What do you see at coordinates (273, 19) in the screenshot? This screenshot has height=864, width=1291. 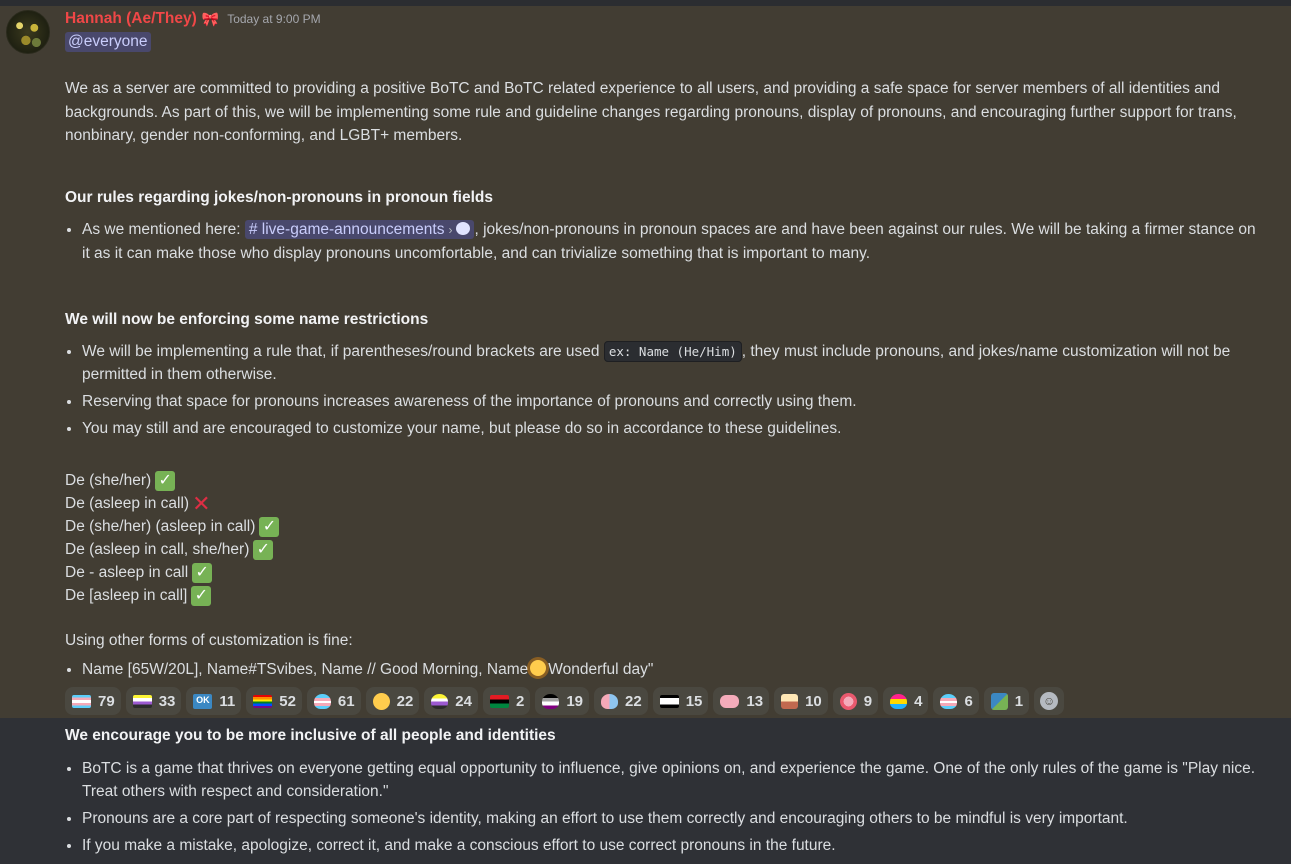 I see `timestamp: Today at 9:00 PM` at bounding box center [273, 19].